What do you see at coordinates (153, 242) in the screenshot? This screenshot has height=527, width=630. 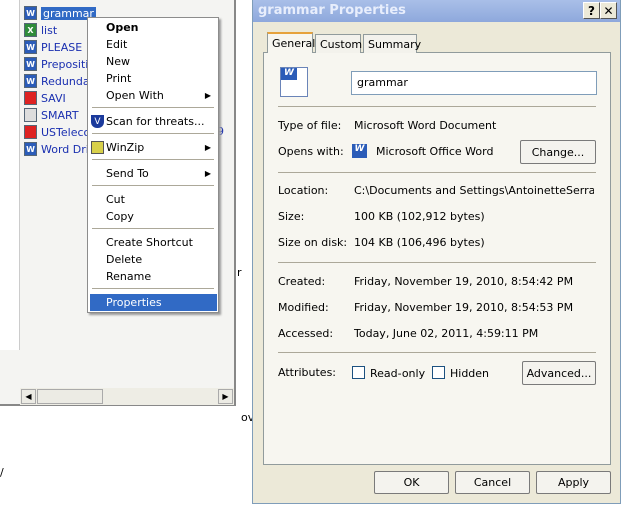 I see `menu-item-create-shortcut: Create Shortcut` at bounding box center [153, 242].